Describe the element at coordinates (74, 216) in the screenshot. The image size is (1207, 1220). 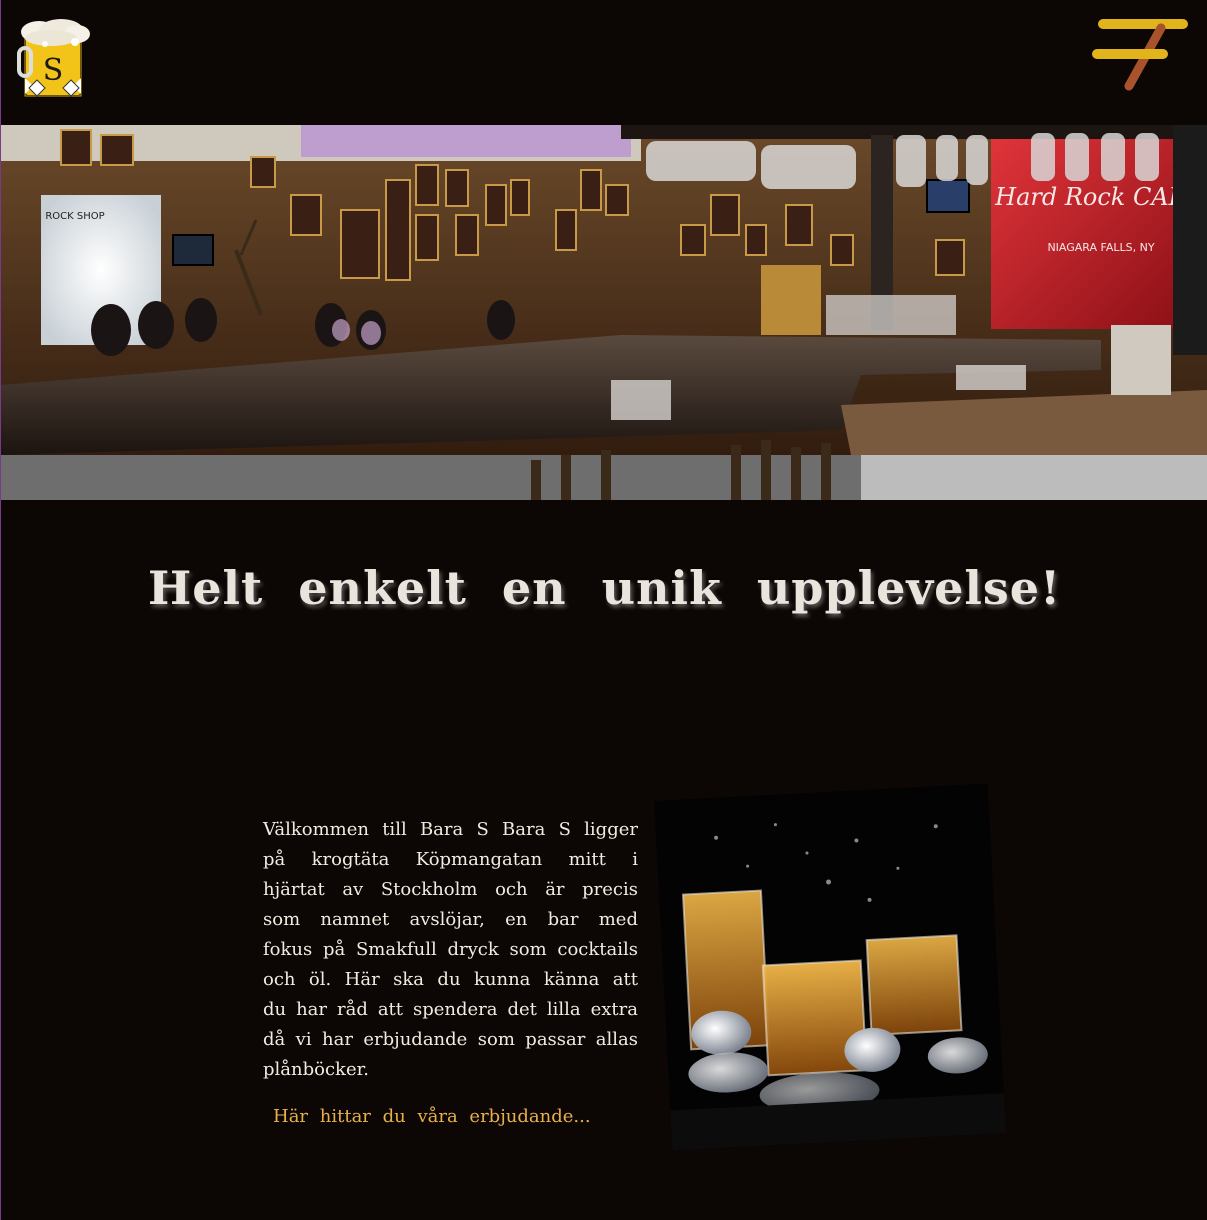
I see `rock-shop-sign: ROCK SHOP` at that location.